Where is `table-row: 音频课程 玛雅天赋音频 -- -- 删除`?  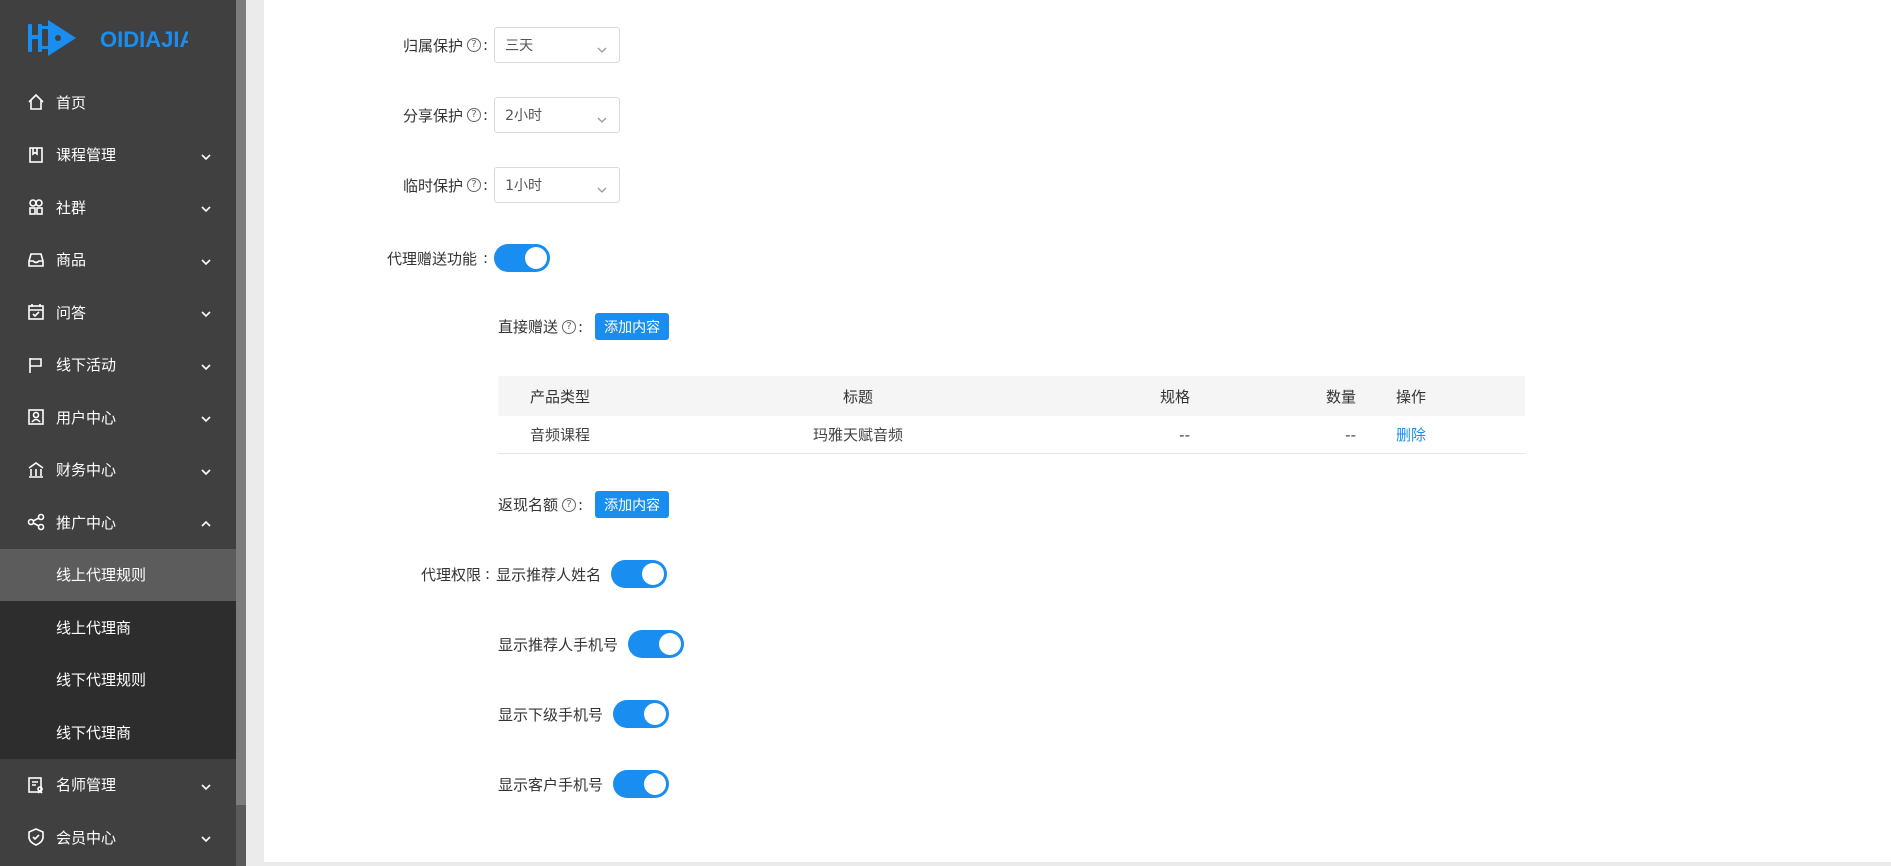 table-row: 音频课程 玛雅天赋音频 -- -- 删除 is located at coordinates (1011, 435).